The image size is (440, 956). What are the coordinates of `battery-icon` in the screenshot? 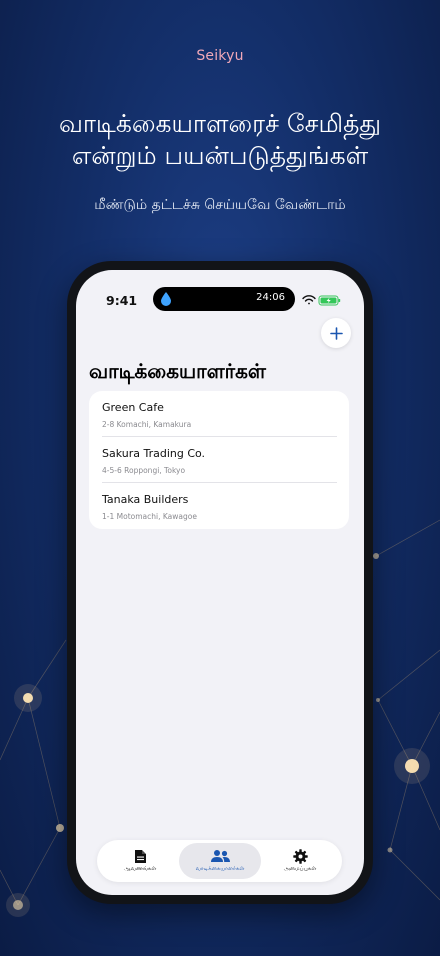 It's located at (329, 300).